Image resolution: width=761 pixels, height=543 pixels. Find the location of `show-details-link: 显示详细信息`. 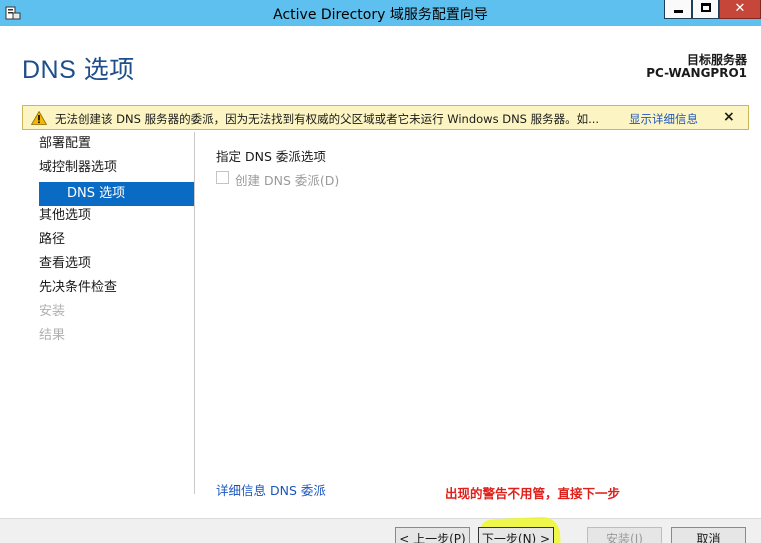

show-details-link: 显示详细信息 is located at coordinates (663, 119).